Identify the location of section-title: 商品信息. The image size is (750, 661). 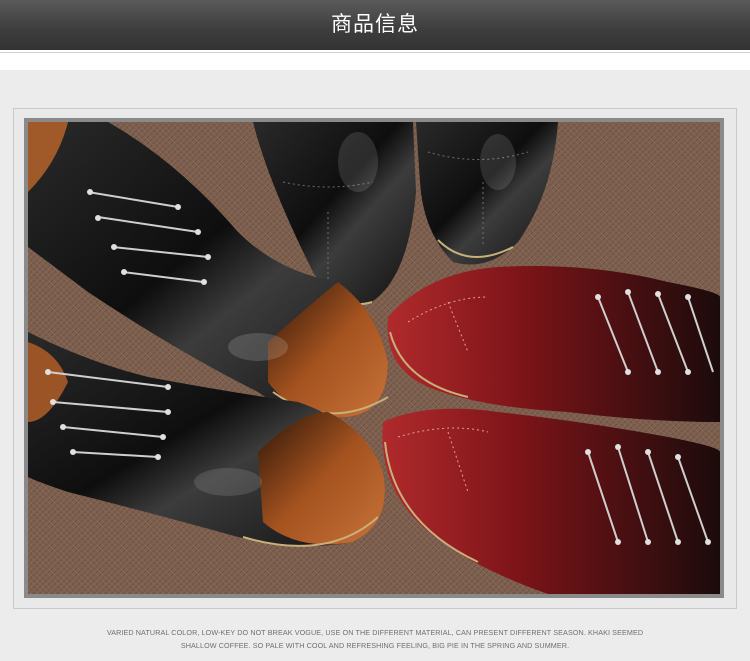
(375, 24).